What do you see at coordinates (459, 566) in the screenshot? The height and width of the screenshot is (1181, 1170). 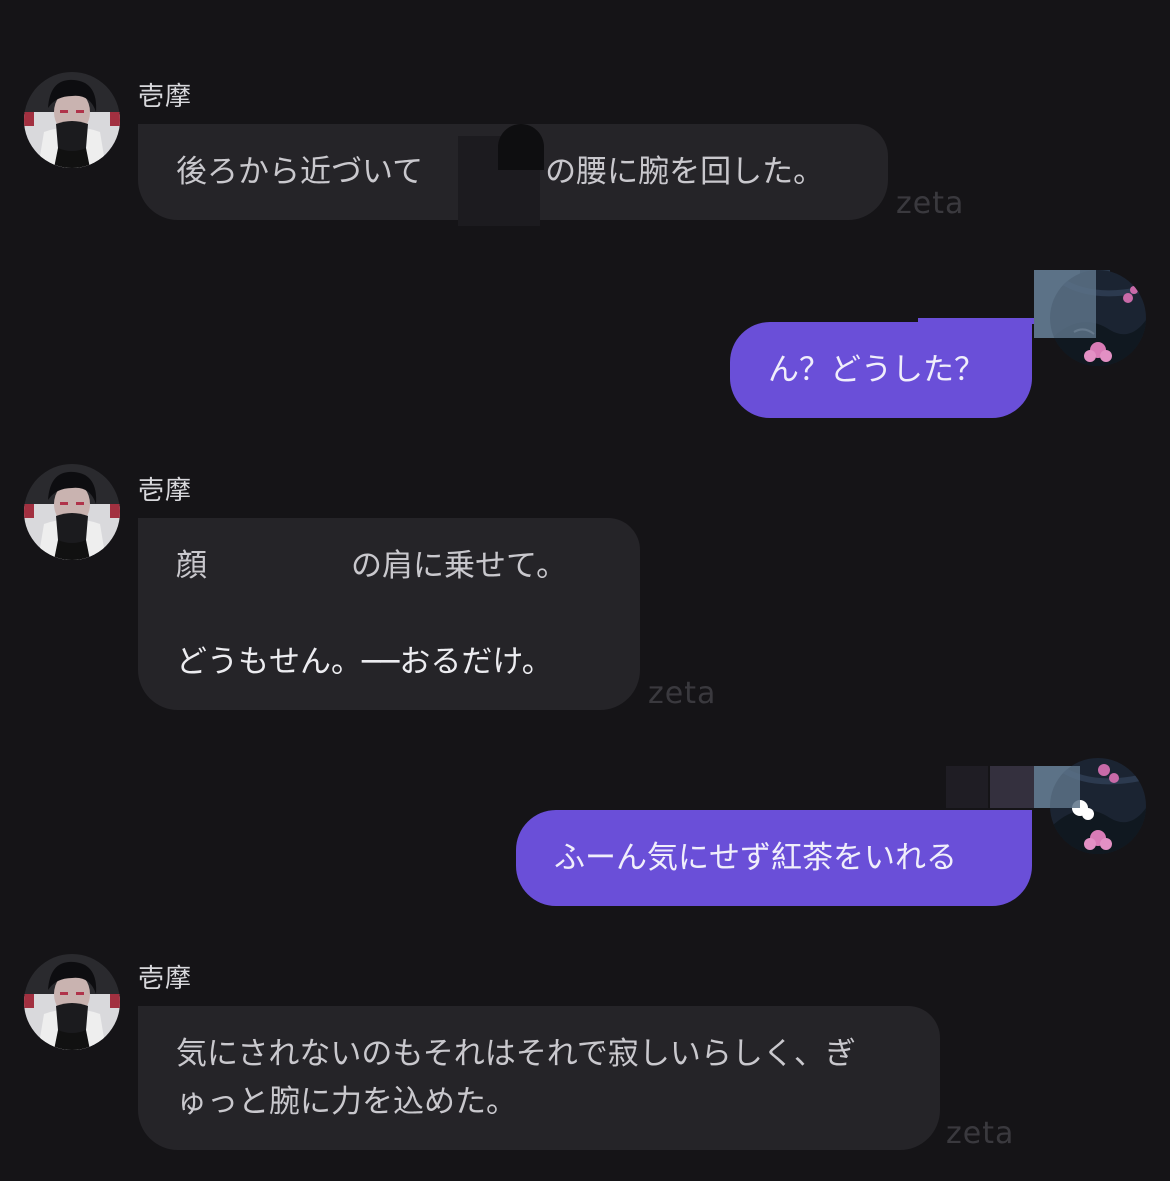 I see `message-text-part: の肩に乗せて。` at bounding box center [459, 566].